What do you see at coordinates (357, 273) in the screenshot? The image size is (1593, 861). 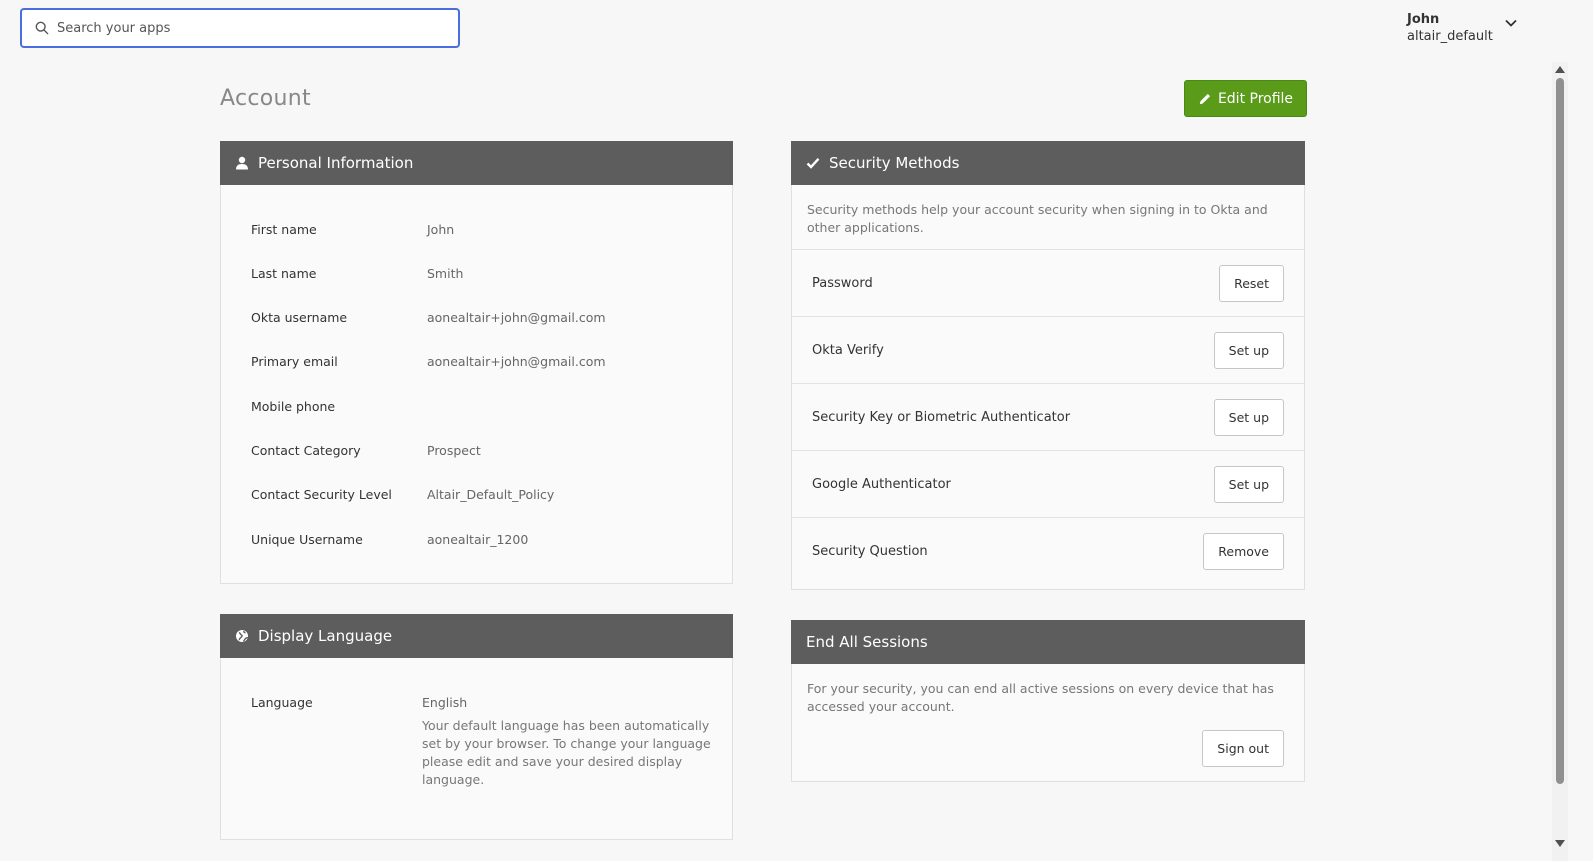 I see `info-row-last-name: Last name Smith` at bounding box center [357, 273].